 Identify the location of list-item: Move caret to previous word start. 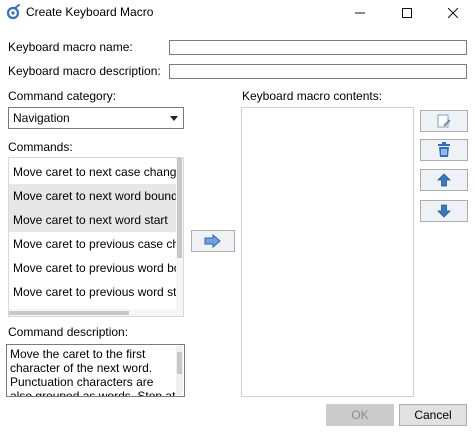
(93, 292).